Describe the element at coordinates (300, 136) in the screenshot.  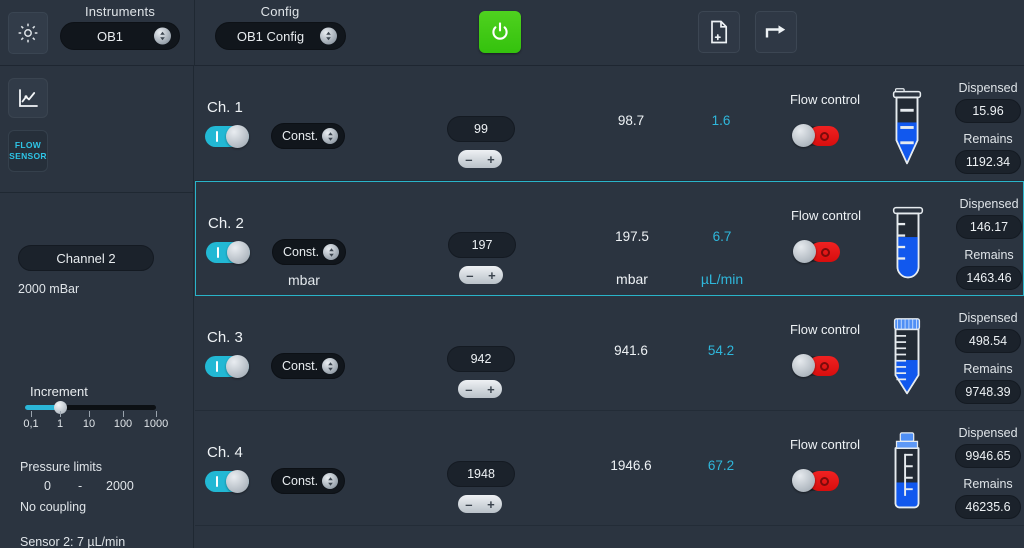
I see `channel-mode-value: Const.` at that location.